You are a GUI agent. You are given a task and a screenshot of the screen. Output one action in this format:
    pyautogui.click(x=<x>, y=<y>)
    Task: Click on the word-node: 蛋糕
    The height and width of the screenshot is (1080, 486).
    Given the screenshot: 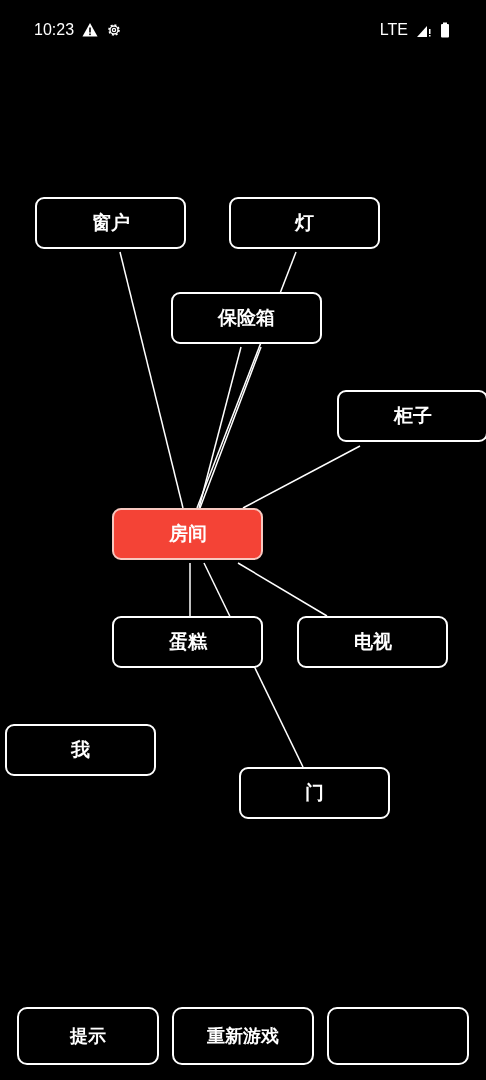 What is the action you would take?
    pyautogui.click(x=187, y=642)
    